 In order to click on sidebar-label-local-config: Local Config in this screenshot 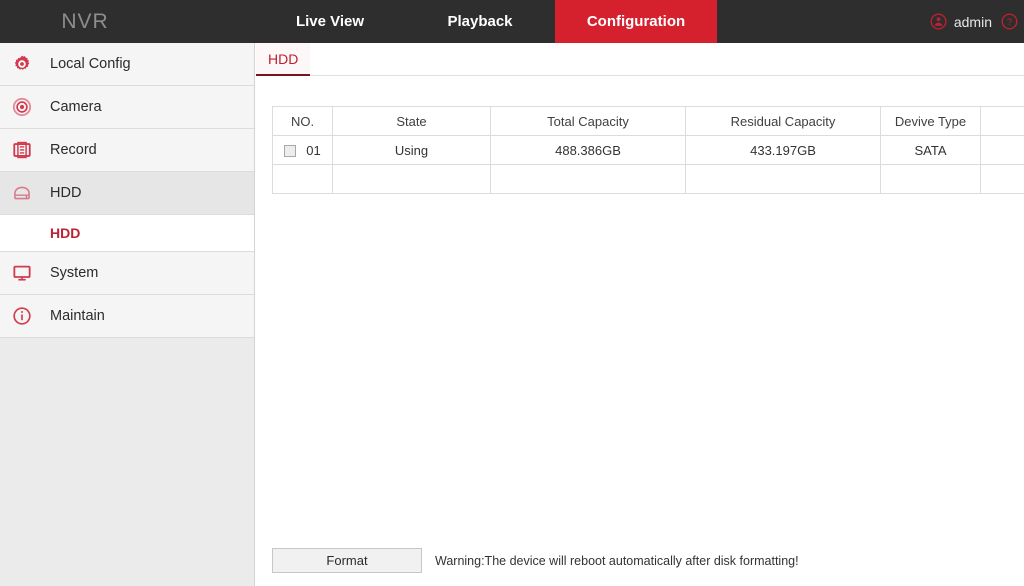, I will do `click(90, 64)`.